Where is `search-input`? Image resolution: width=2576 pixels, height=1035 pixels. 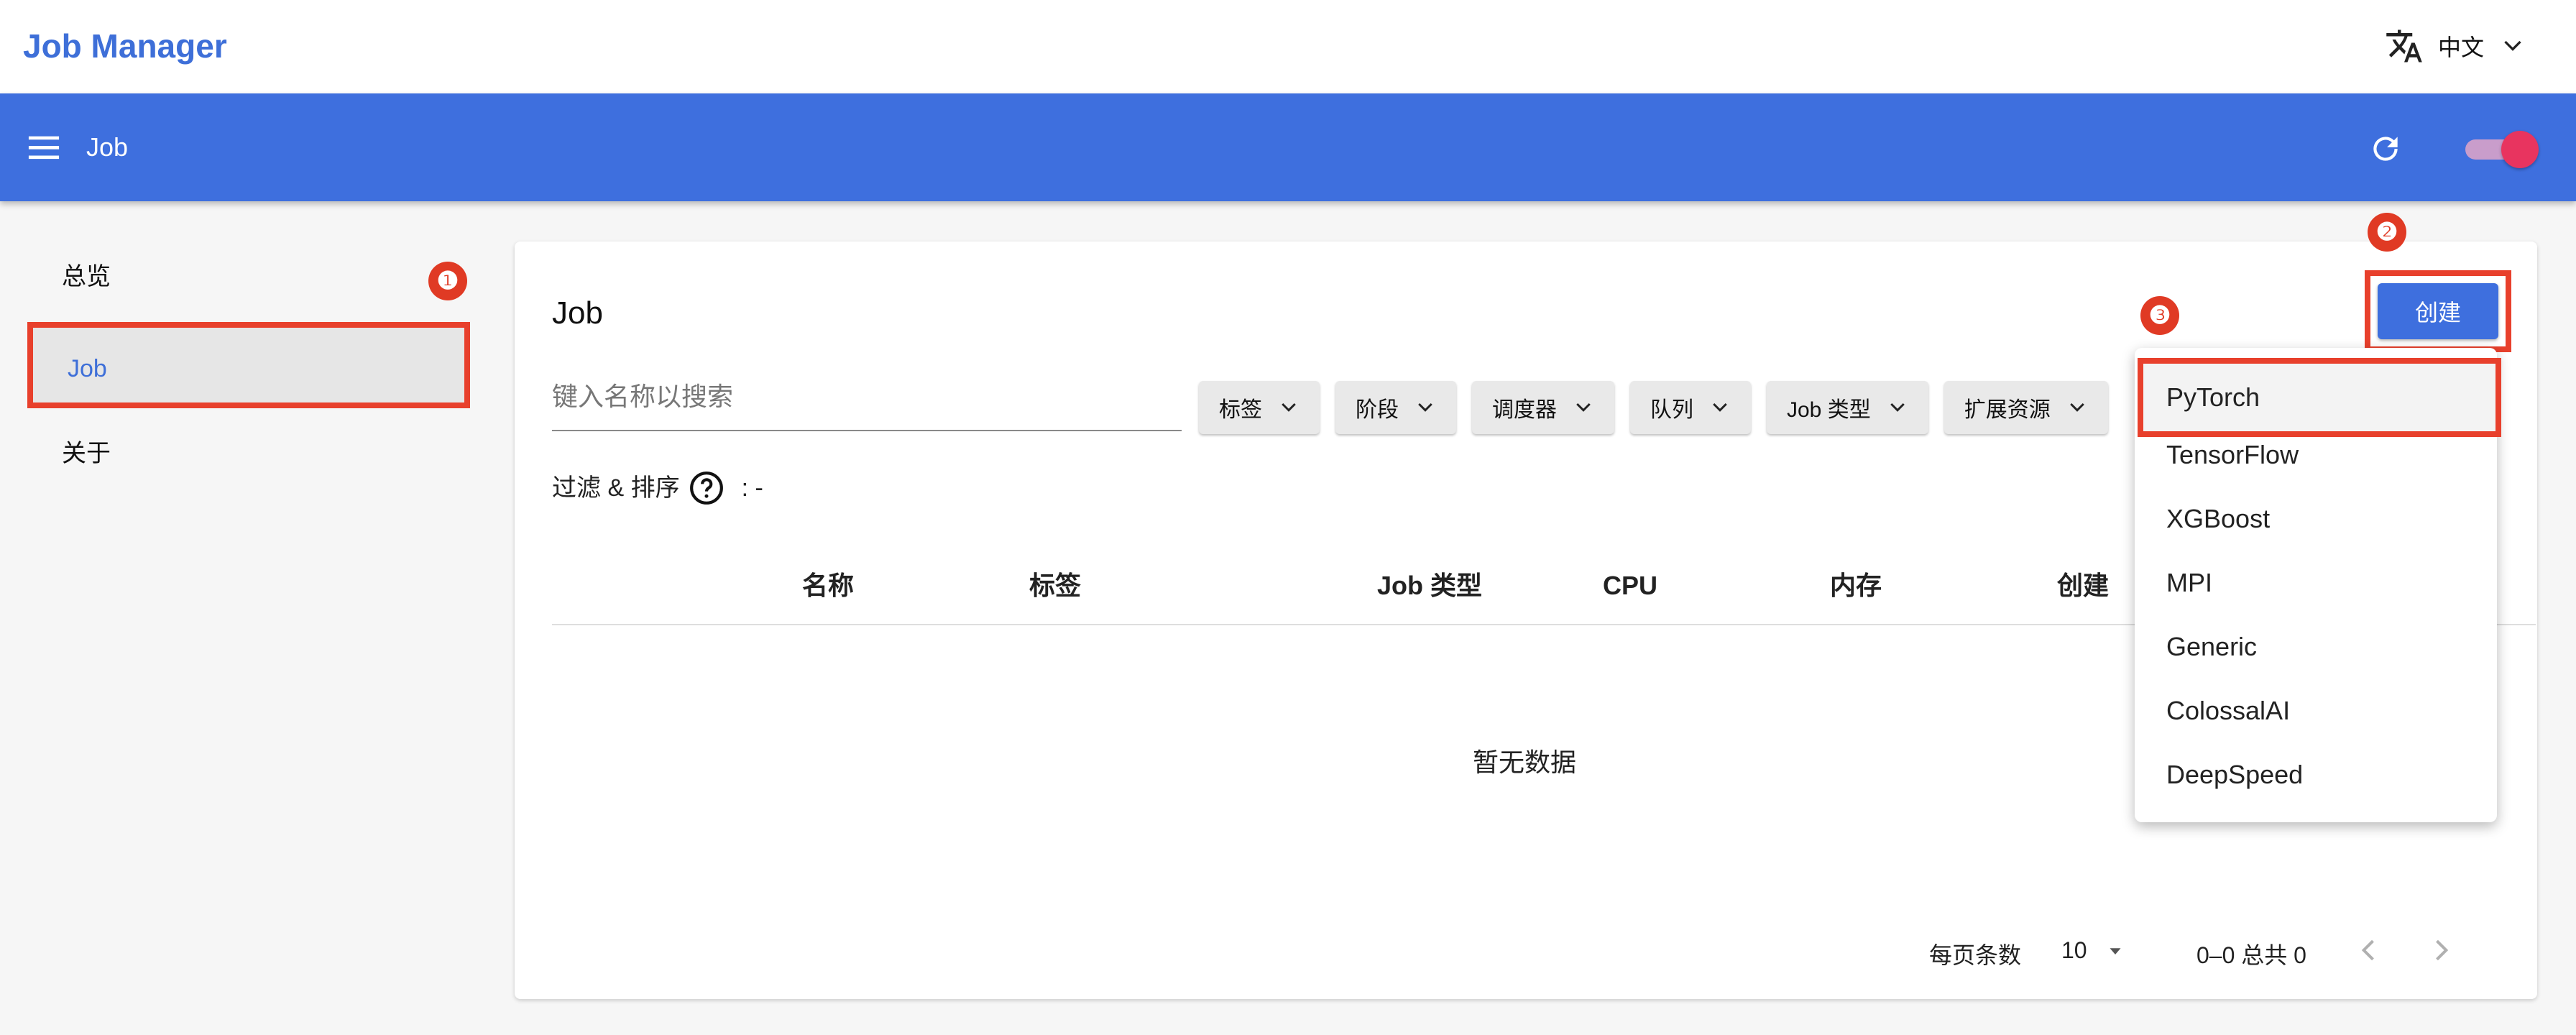
search-input is located at coordinates (867, 396).